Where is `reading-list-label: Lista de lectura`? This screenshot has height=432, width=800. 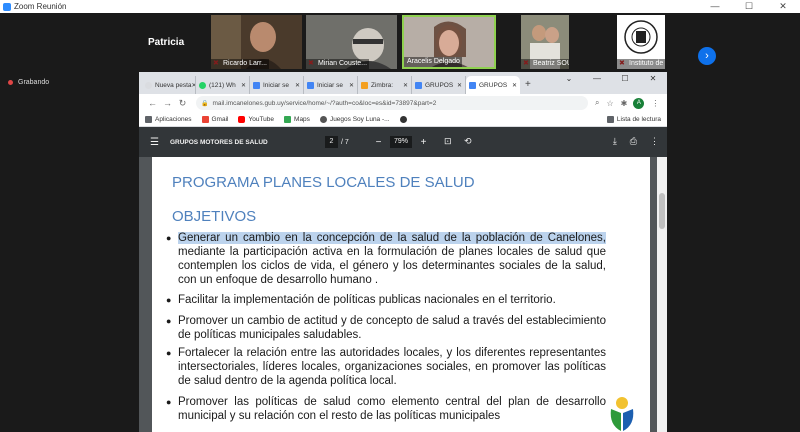 reading-list-label: Lista de lectura is located at coordinates (638, 119).